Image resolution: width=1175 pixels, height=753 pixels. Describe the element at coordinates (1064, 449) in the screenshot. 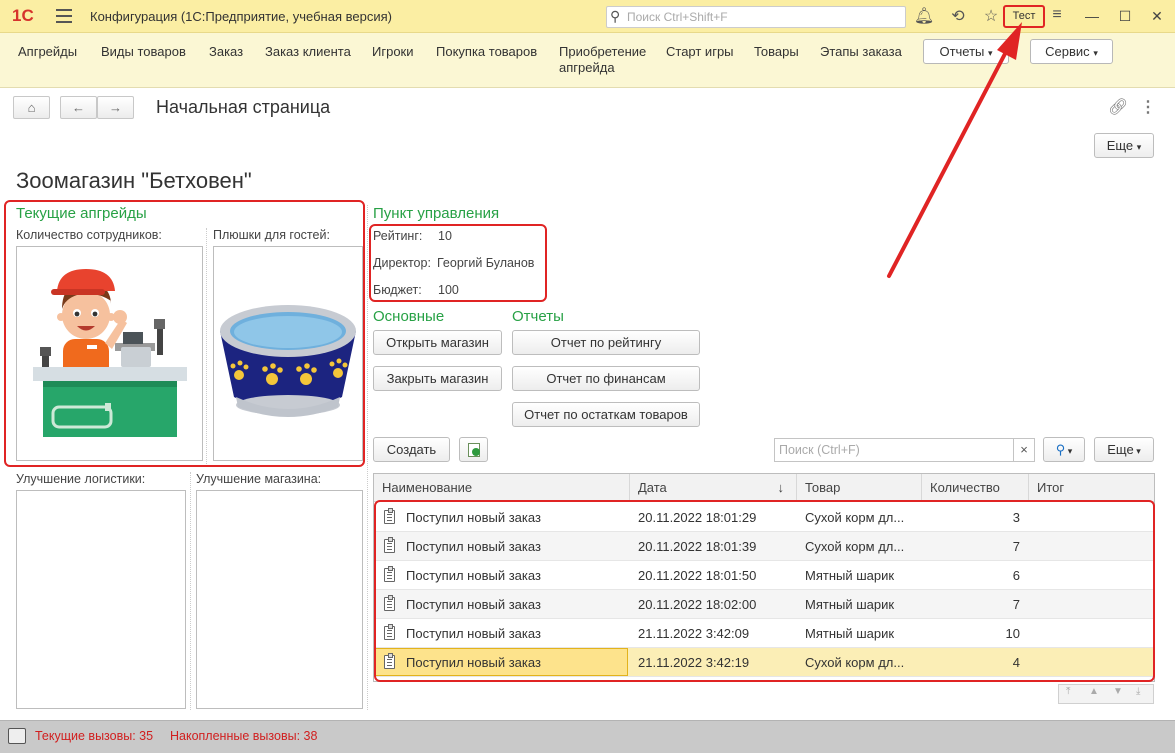

I see `search-options-button: ⚲ ▾` at that location.